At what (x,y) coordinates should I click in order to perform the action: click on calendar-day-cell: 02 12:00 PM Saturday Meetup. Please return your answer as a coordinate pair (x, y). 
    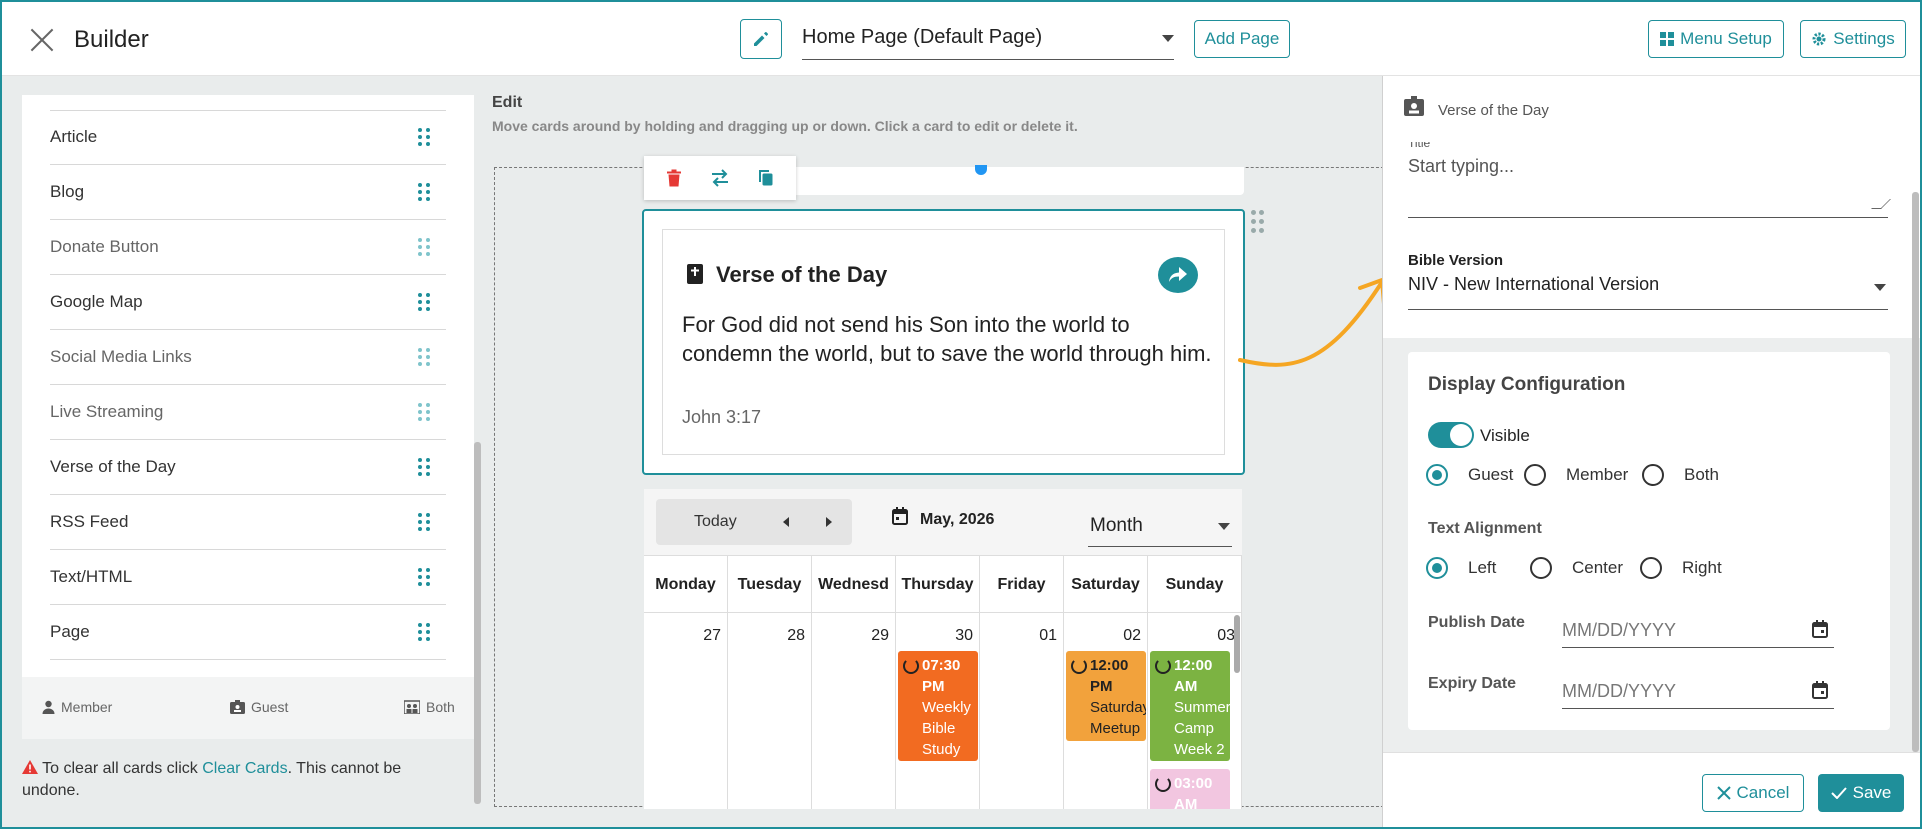
    Looking at the image, I should click on (1106, 711).